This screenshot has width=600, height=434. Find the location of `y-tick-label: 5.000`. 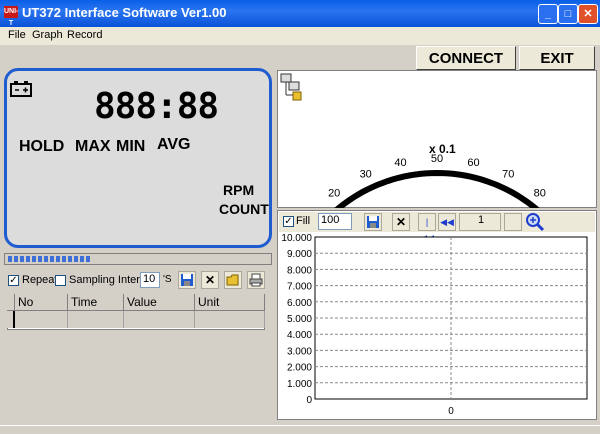

y-tick-label: 5.000 is located at coordinates (299, 319).